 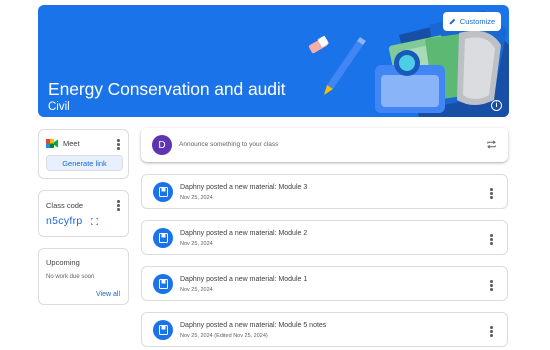 I want to click on post-title: Daphny posted a new material: Module 3, so click(x=244, y=187).